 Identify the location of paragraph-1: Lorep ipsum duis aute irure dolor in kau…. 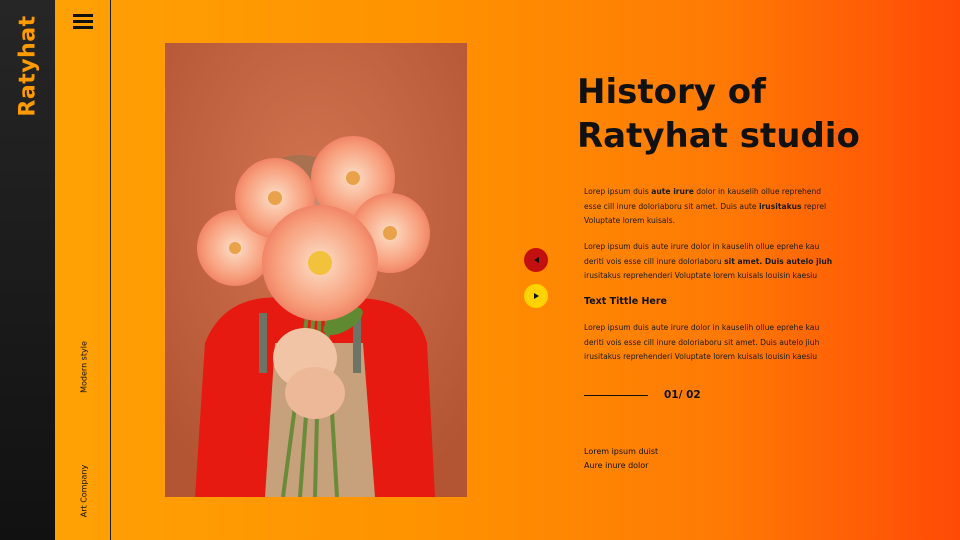
(705, 206).